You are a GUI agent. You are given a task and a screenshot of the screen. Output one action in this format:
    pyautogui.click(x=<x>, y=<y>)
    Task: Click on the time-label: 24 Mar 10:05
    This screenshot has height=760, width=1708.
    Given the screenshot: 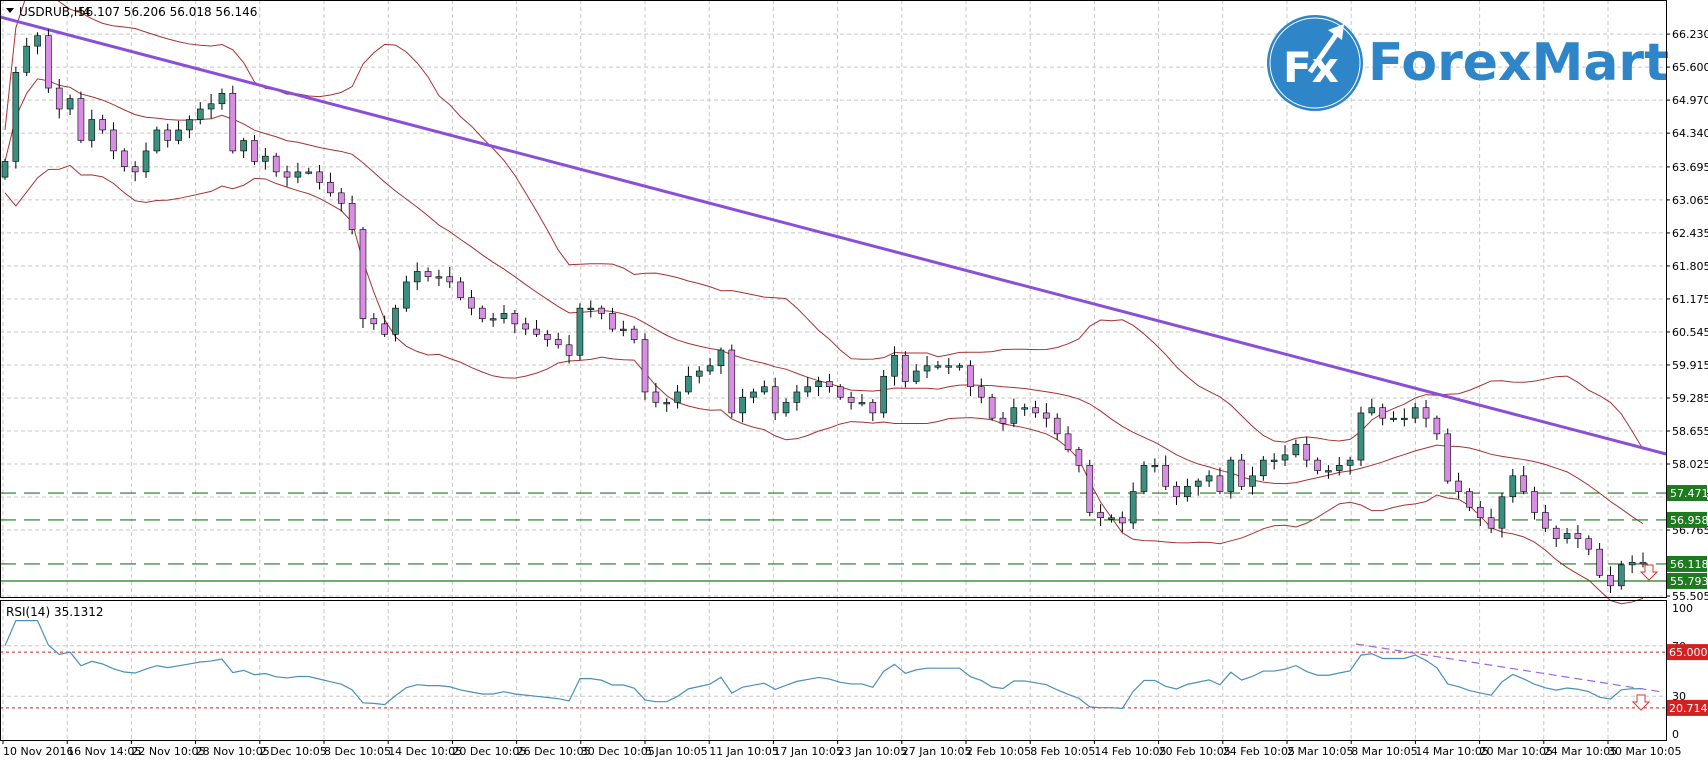 What is the action you would take?
    pyautogui.click(x=1580, y=751)
    